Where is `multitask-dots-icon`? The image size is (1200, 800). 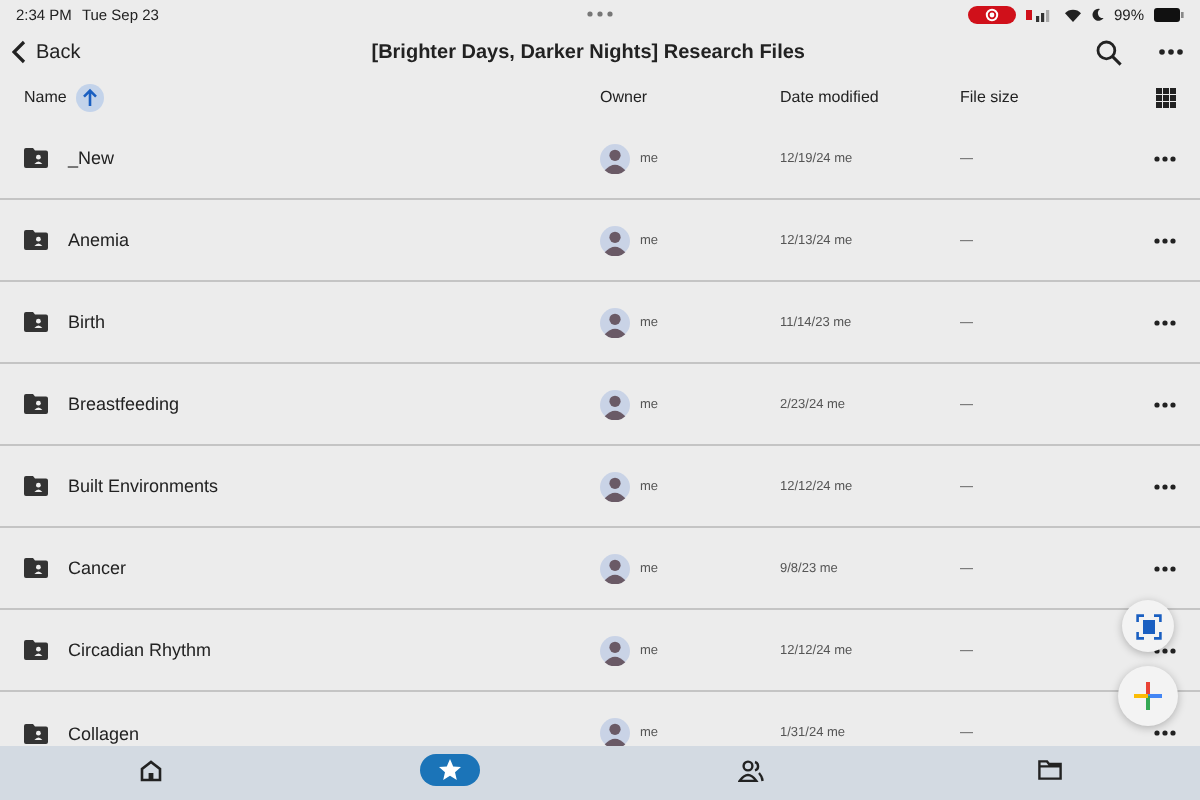
multitask-dots-icon is located at coordinates (600, 14).